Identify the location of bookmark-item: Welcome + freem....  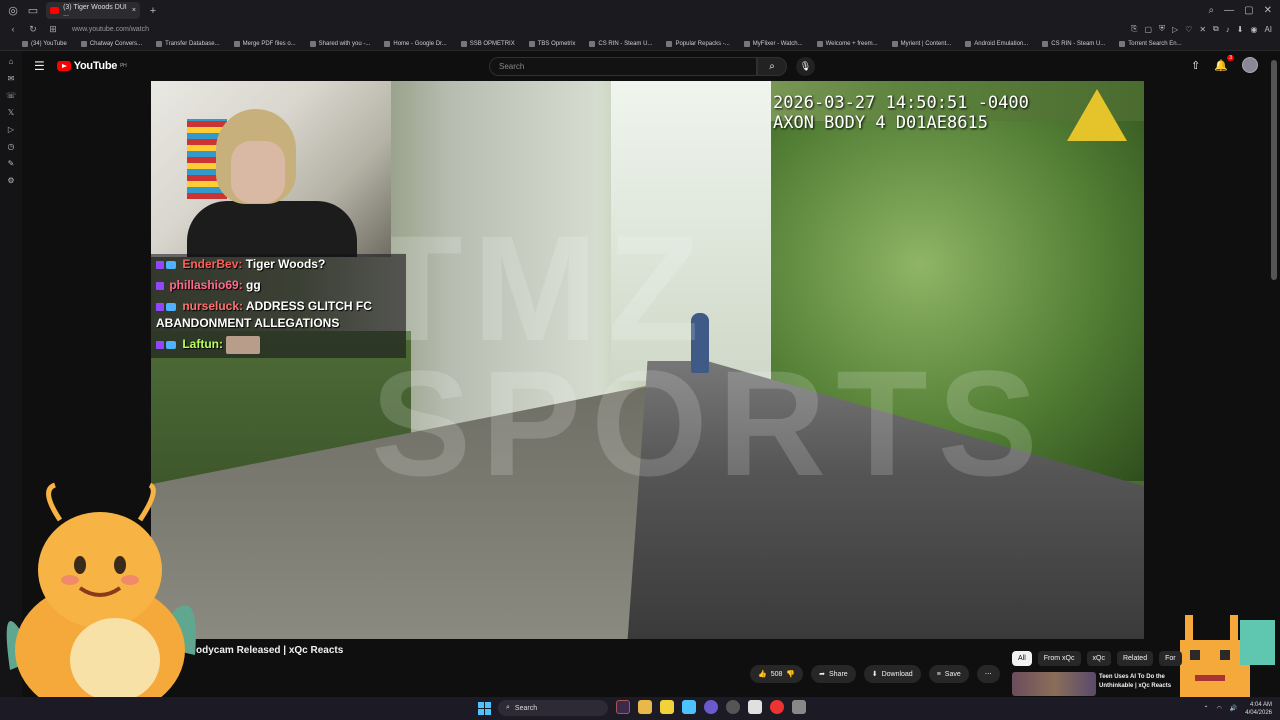
(847, 43).